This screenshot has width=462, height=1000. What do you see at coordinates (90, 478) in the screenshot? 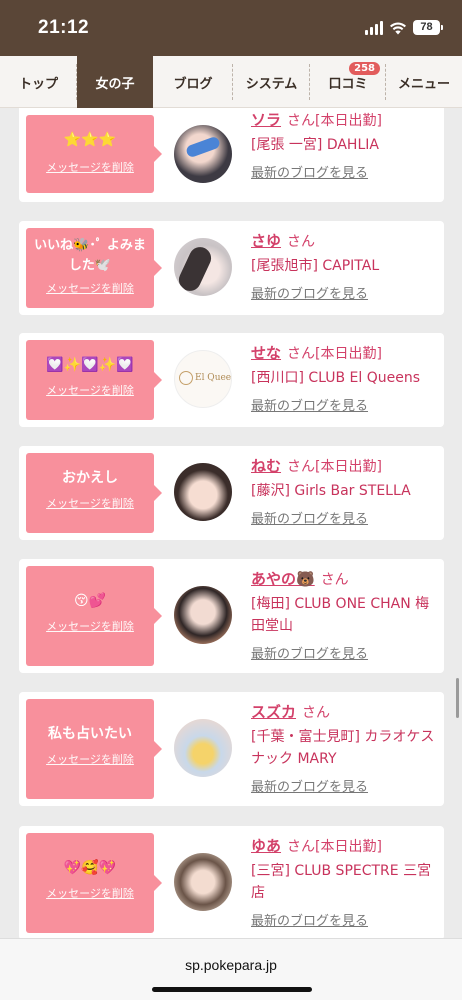
I see `message-text: おかえし` at bounding box center [90, 478].